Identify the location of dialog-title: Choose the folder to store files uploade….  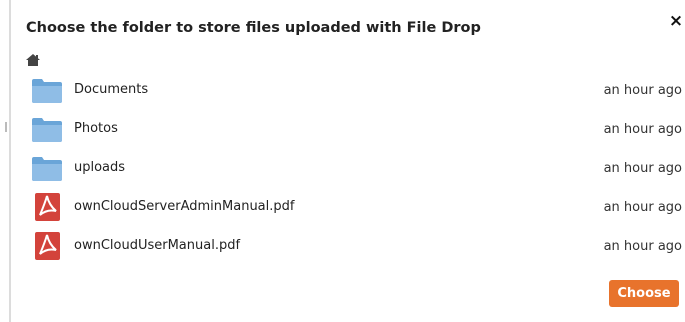
(253, 28).